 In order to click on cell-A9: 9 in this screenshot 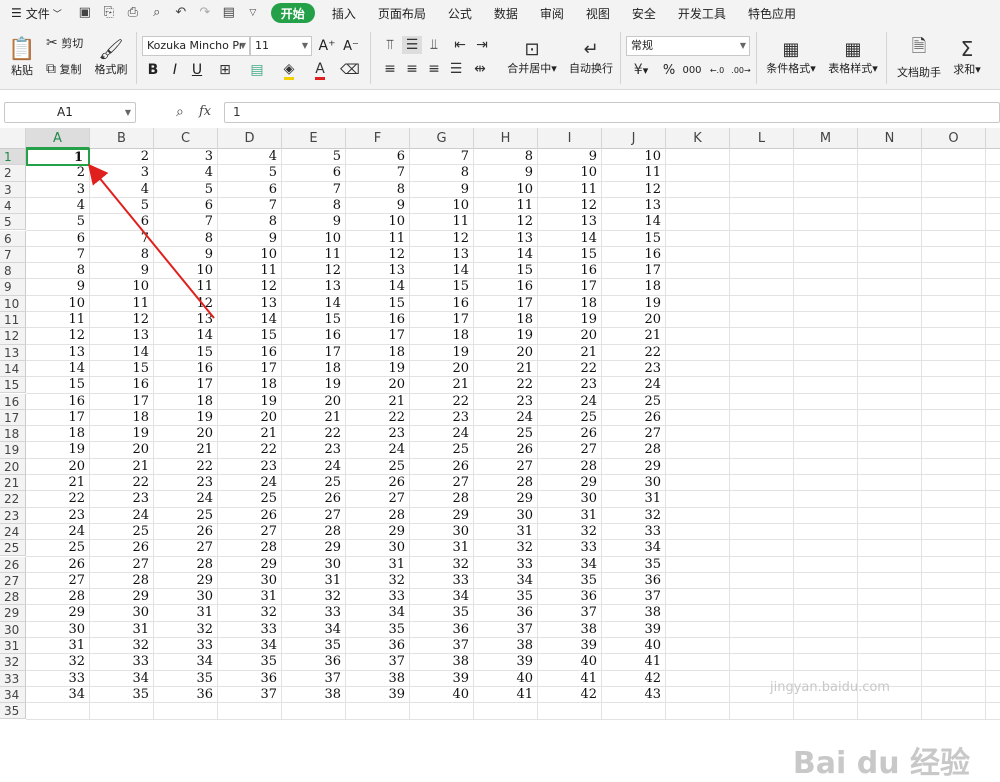, I will do `click(58, 287)`.